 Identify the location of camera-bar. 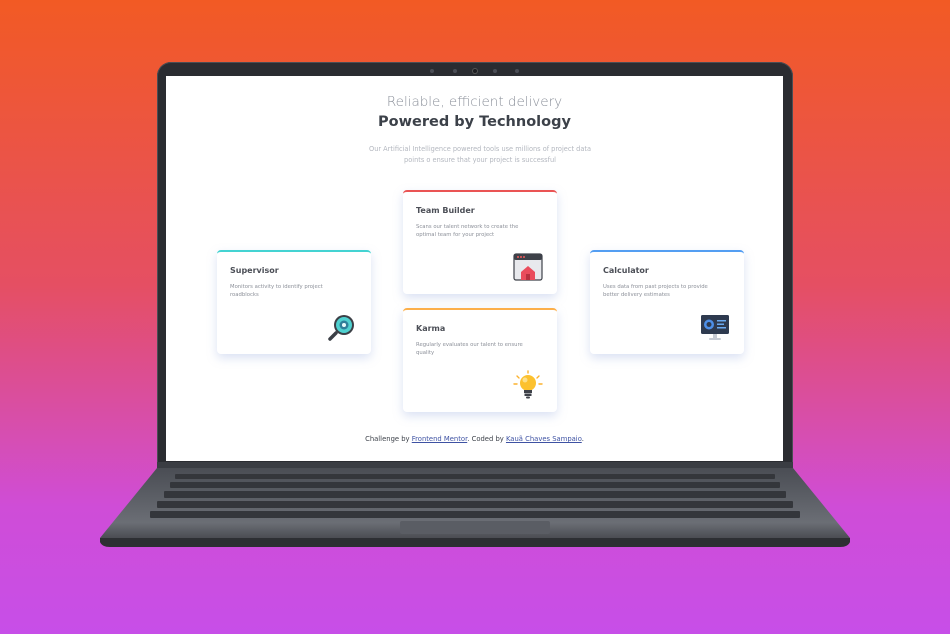
(475, 71).